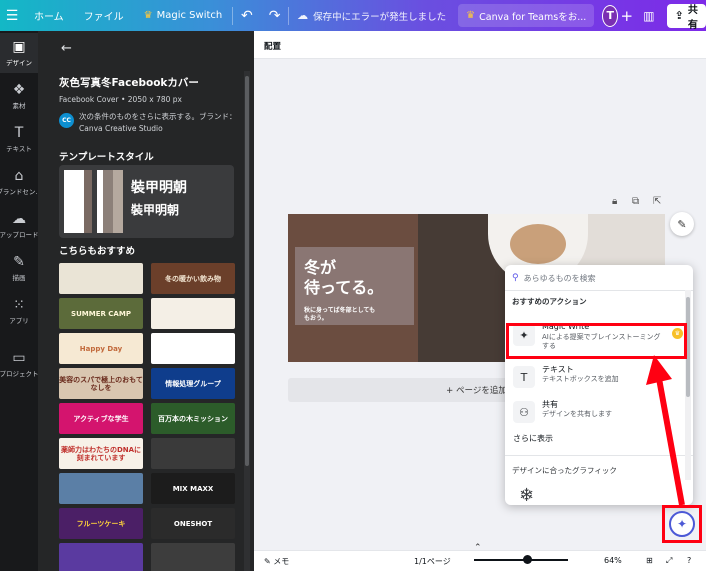 The width and height of the screenshot is (706, 571). Describe the element at coordinates (19, 305) in the screenshot. I see `apps-icon: ⁙` at that location.